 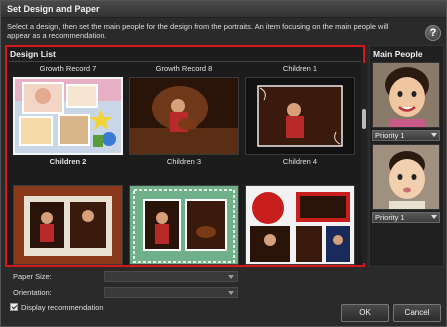 What do you see at coordinates (406, 217) in the screenshot?
I see `priority-select-2: Priority 1` at bounding box center [406, 217].